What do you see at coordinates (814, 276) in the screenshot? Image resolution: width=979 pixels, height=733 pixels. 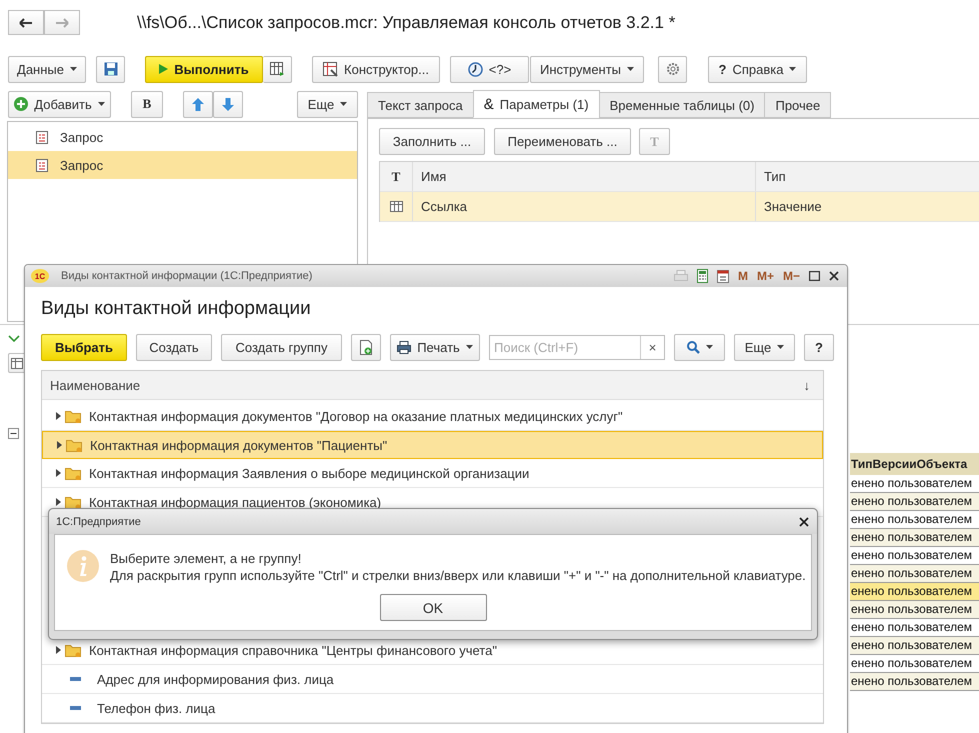 I see `maximize-icon` at bounding box center [814, 276].